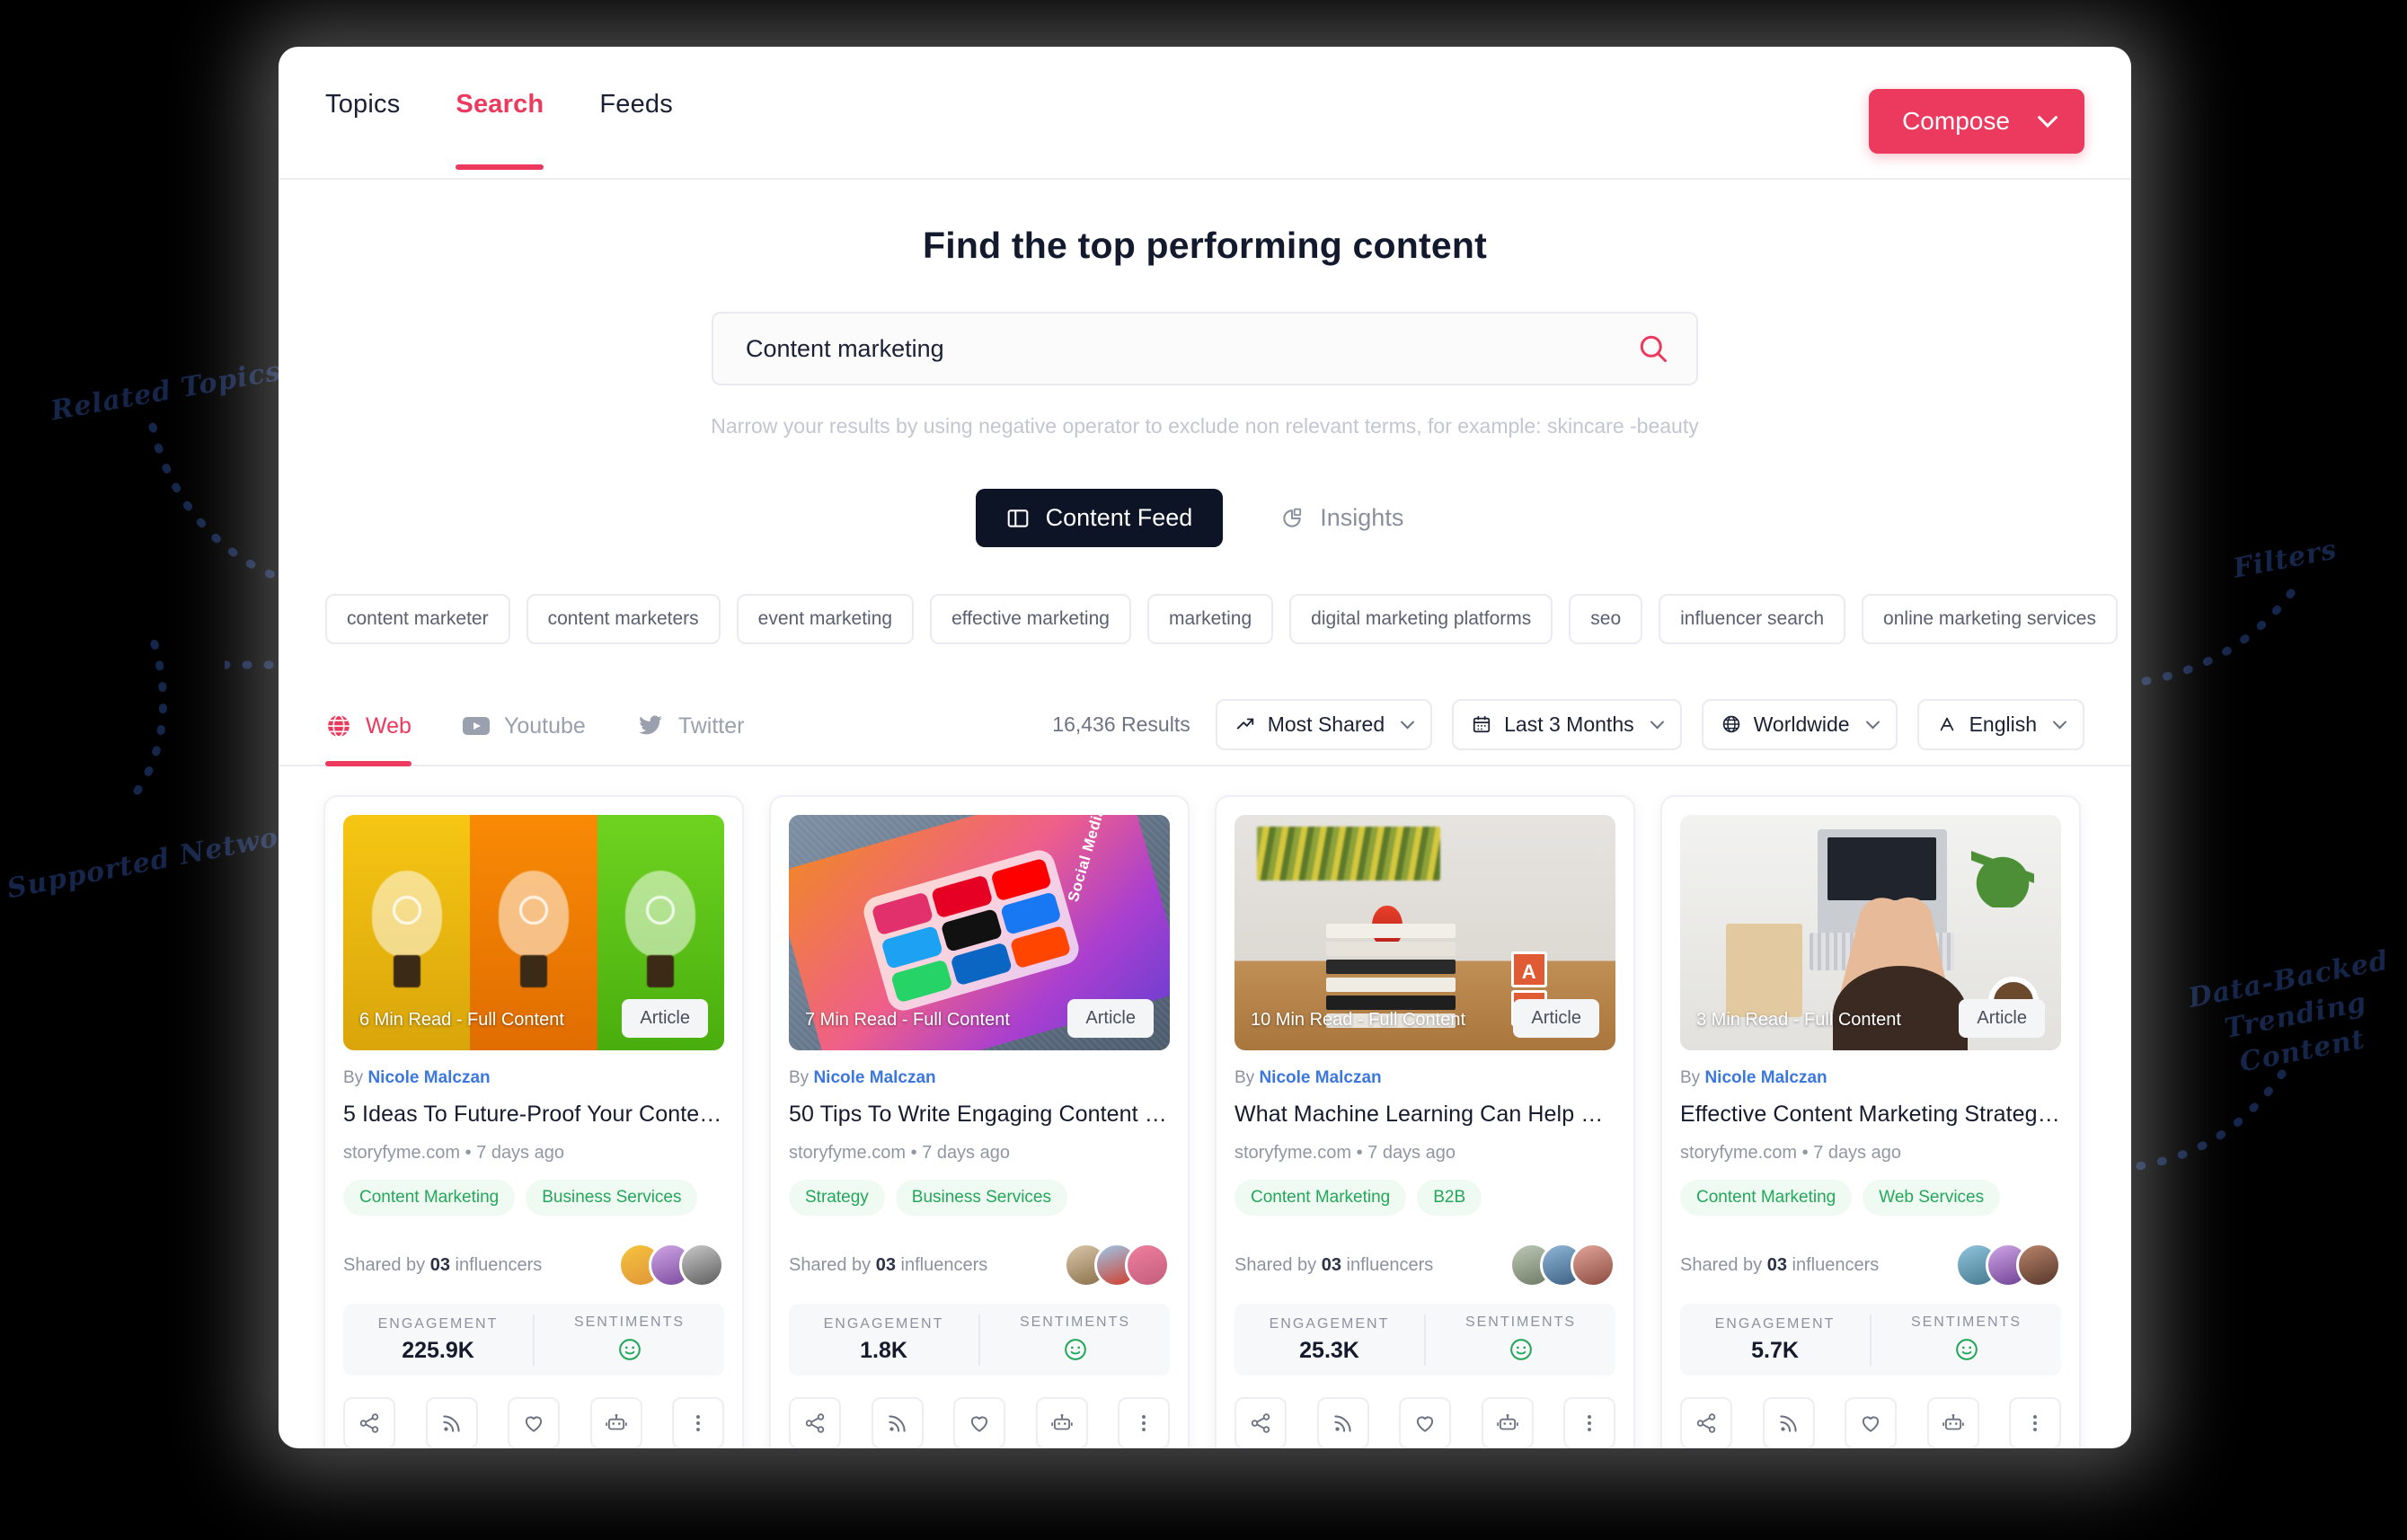  Describe the element at coordinates (2000, 724) in the screenshot. I see `language-dropdown: English` at that location.